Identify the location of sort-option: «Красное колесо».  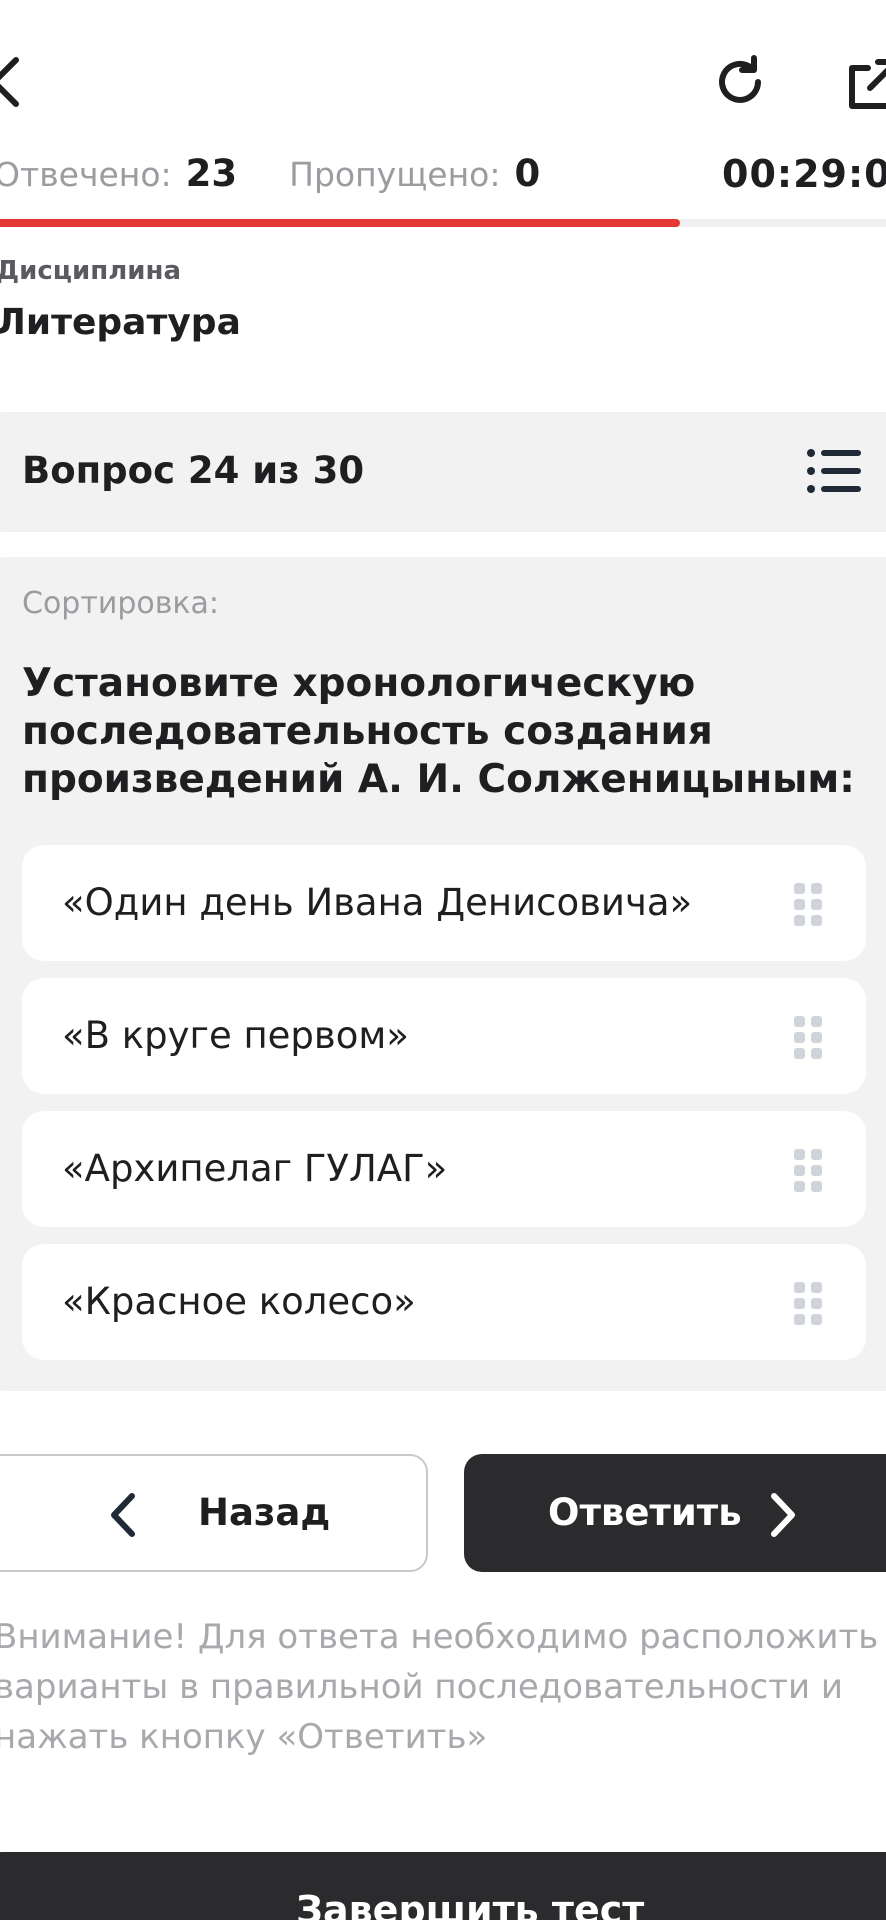
(444, 1302).